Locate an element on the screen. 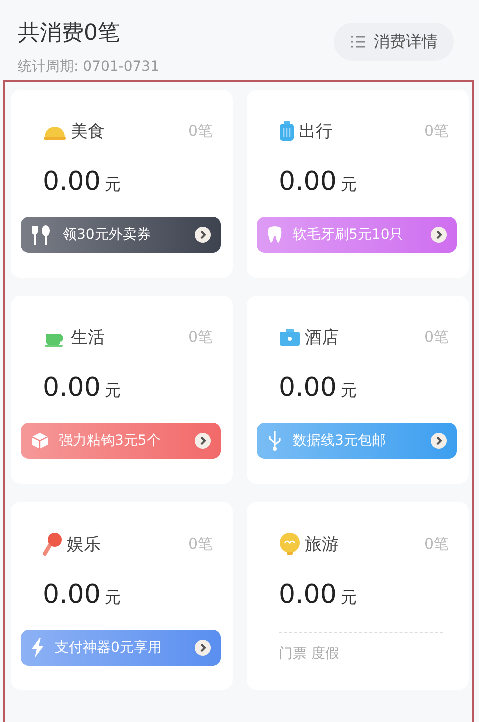  lightning-icon is located at coordinates (38, 648).